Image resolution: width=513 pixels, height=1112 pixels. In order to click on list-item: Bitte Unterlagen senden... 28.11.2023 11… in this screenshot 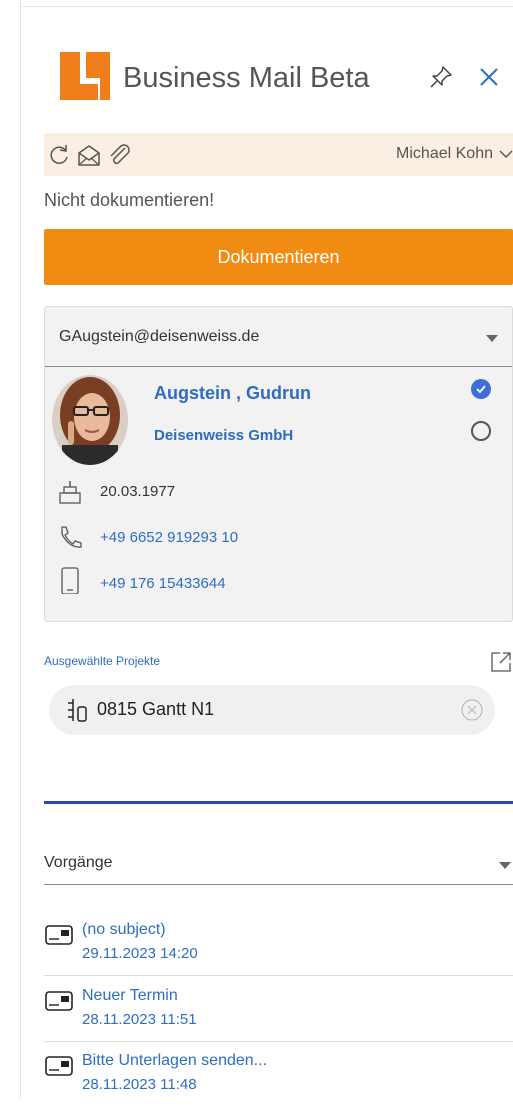, I will do `click(278, 1079)`.